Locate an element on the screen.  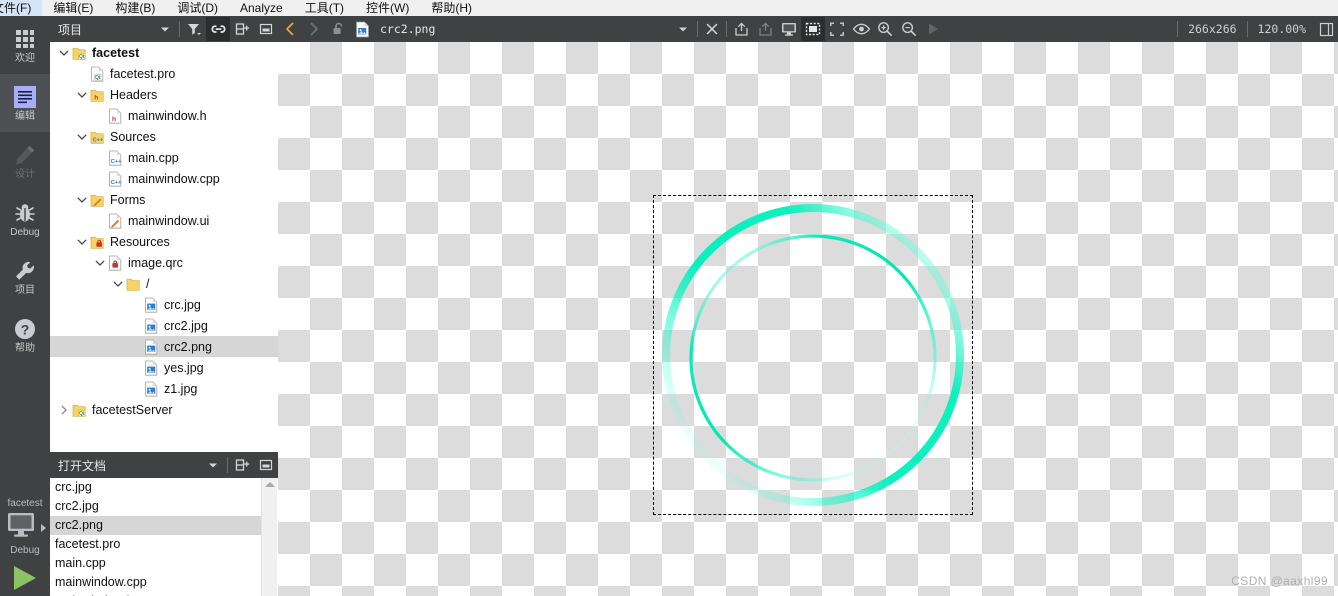
close-x-icon is located at coordinates (712, 29).